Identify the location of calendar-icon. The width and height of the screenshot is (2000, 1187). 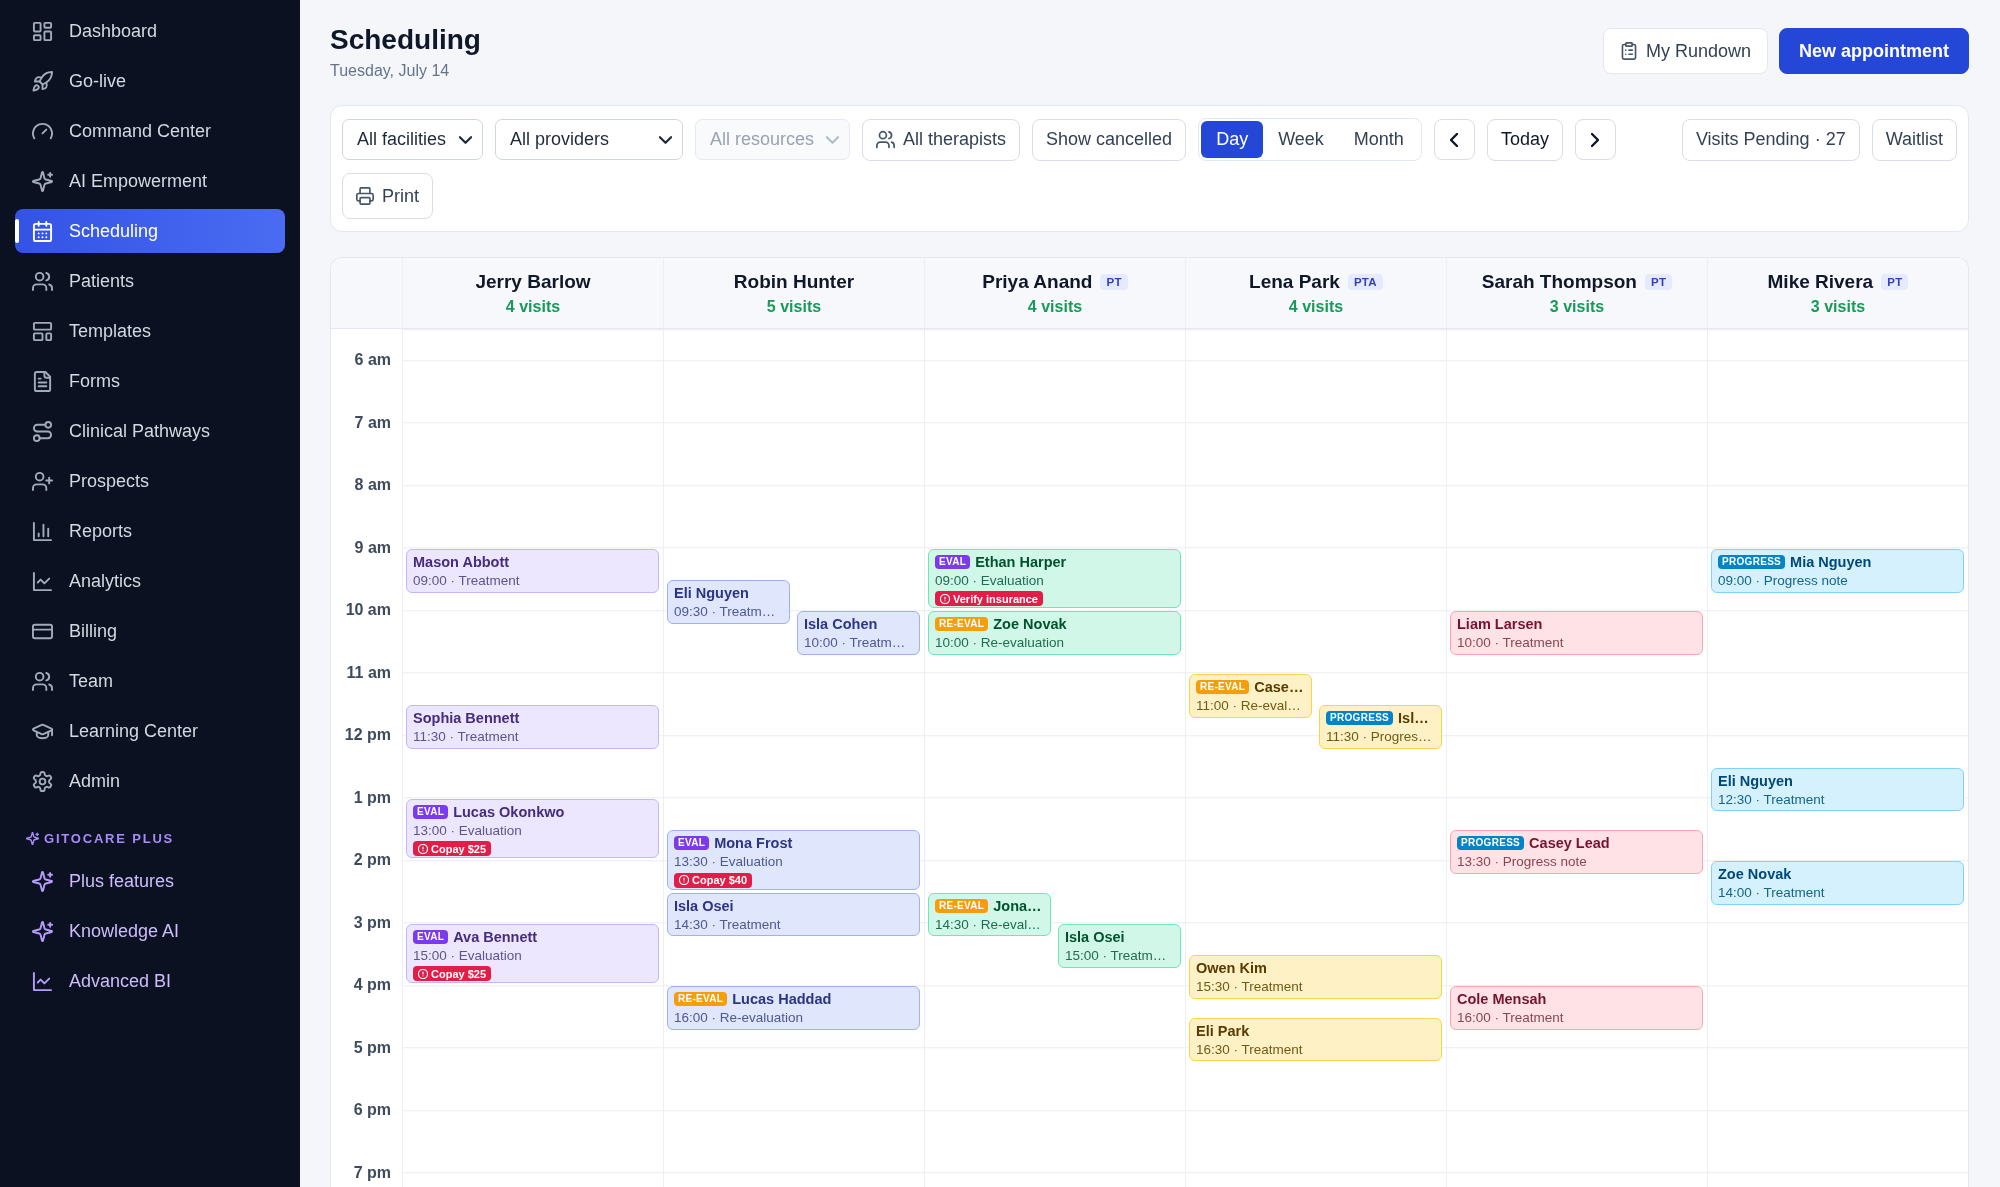
(42, 231).